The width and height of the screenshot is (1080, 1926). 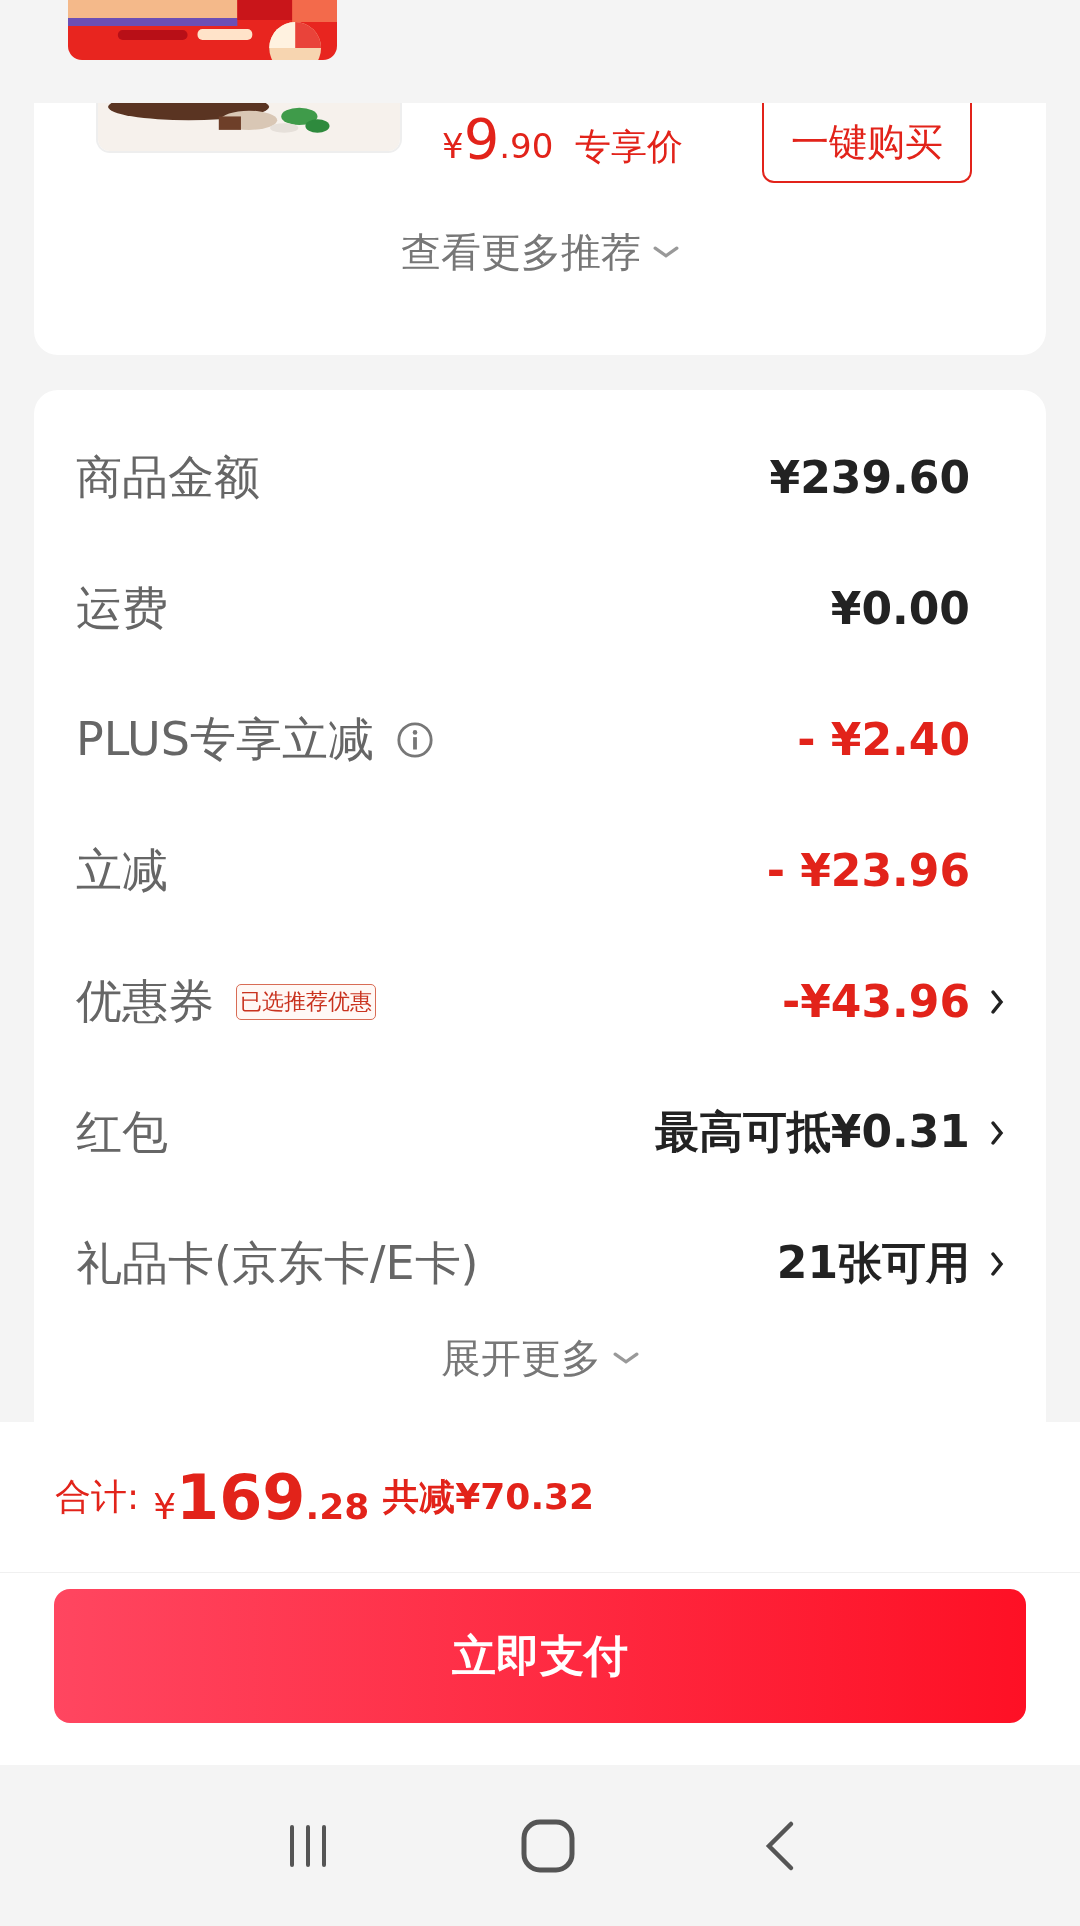 What do you see at coordinates (306, 1001) in the screenshot?
I see `recommended-tag: 已选推荐优惠` at bounding box center [306, 1001].